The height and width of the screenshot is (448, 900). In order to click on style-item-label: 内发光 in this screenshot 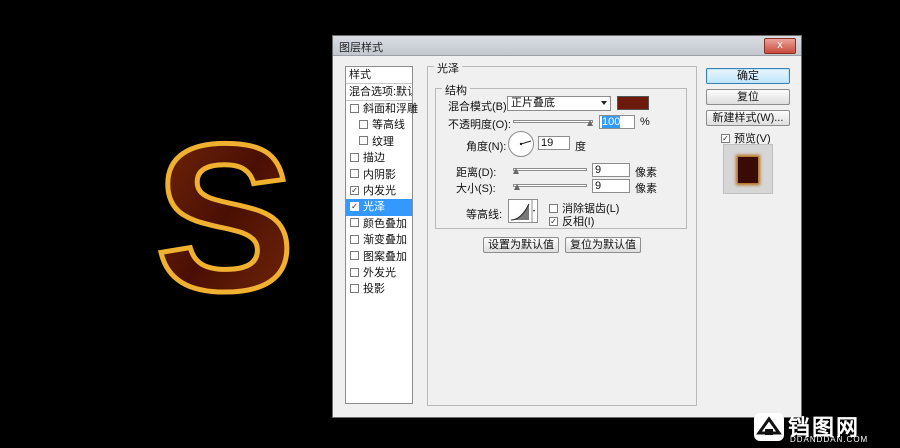, I will do `click(379, 190)`.